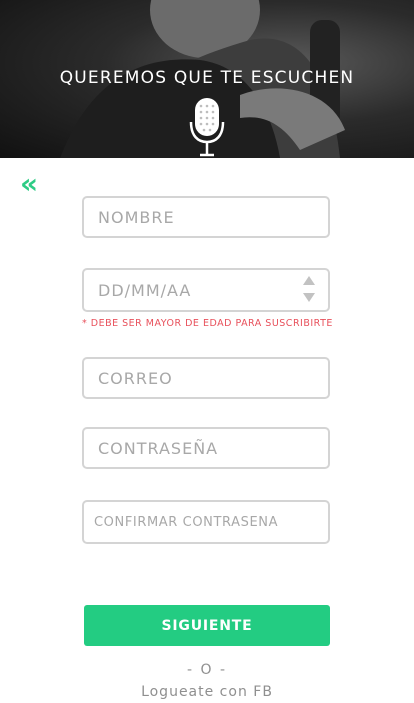 The height and width of the screenshot is (703, 414). I want to click on password-field, so click(206, 448).